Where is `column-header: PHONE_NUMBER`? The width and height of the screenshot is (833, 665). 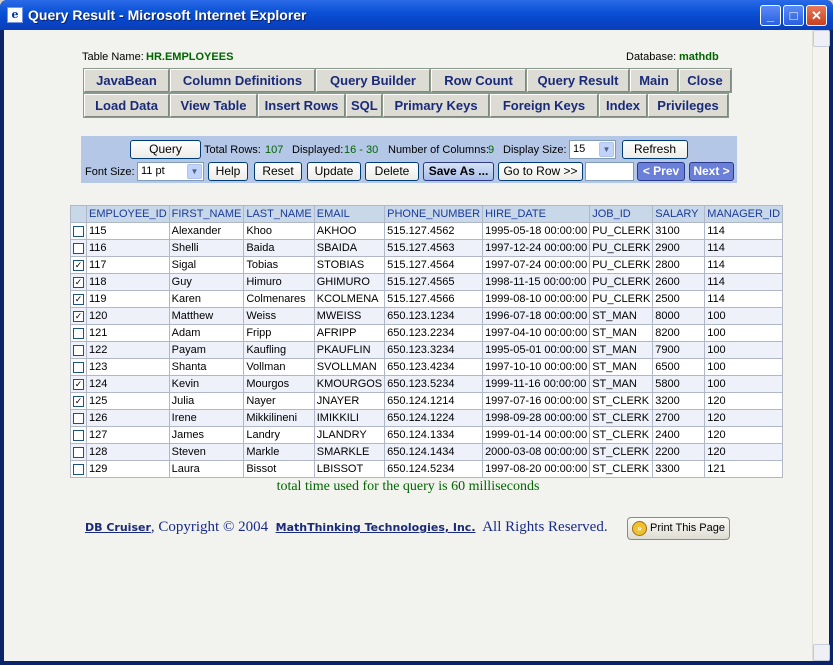 column-header: PHONE_NUMBER is located at coordinates (434, 214).